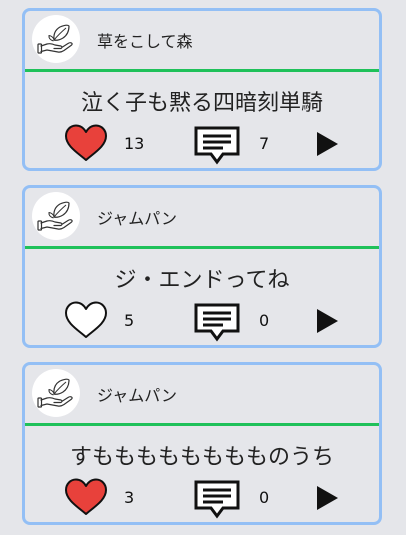 The image size is (406, 535). I want to click on post-actions: 5 0, so click(202, 322).